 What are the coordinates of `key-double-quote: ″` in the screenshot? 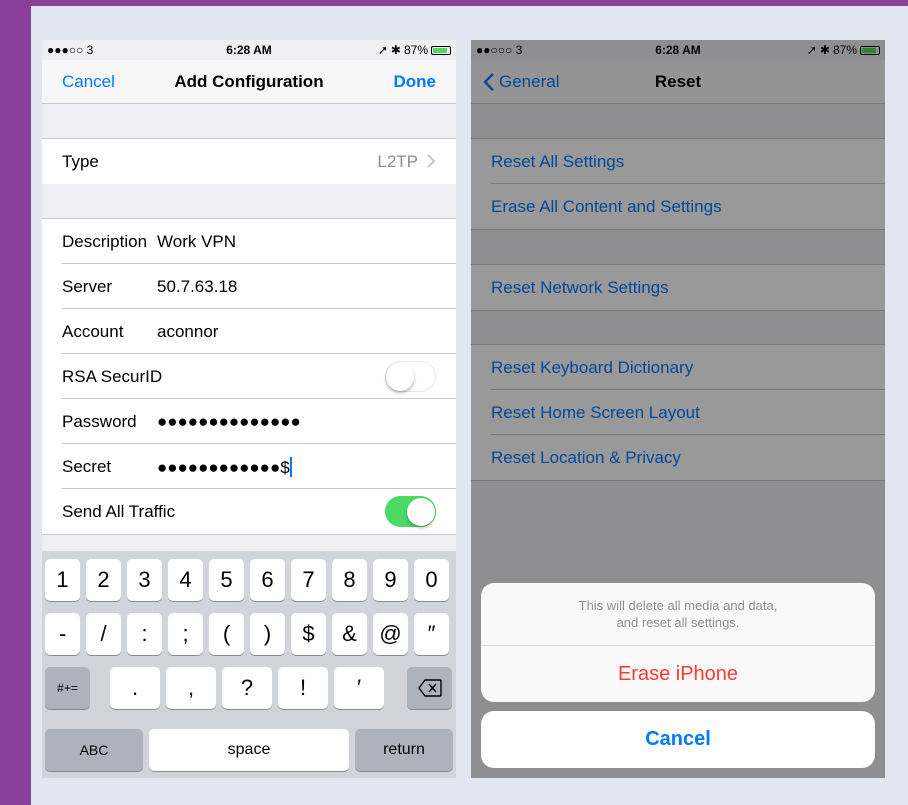 It's located at (431, 634).